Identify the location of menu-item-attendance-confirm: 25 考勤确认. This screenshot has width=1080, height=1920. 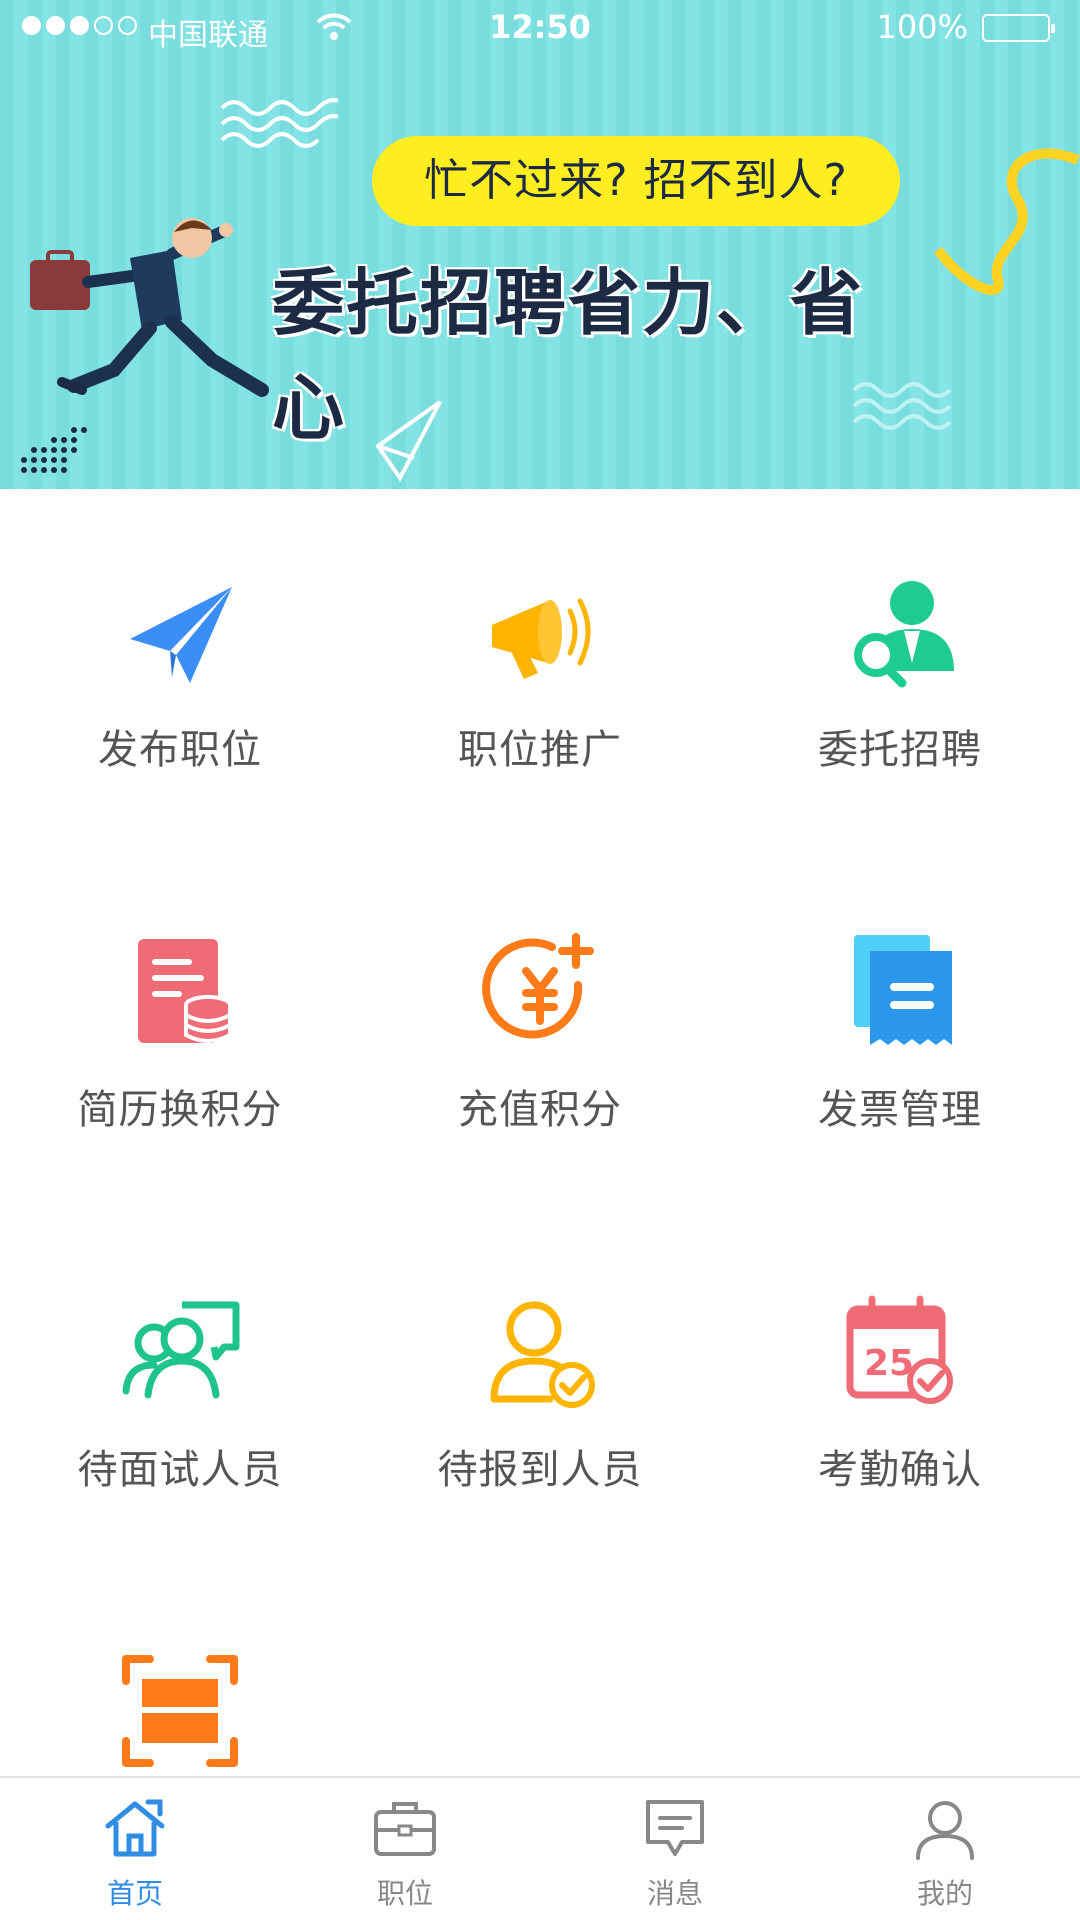
(900, 1389).